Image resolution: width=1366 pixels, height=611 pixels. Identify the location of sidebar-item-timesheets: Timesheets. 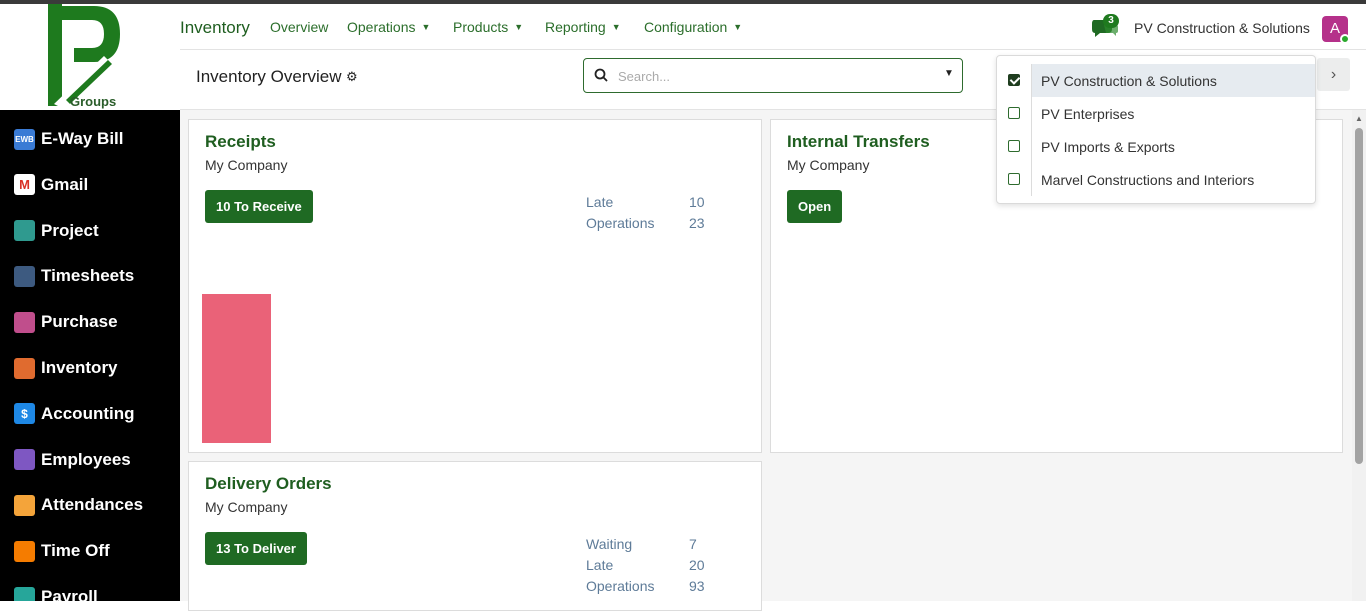
(90, 276).